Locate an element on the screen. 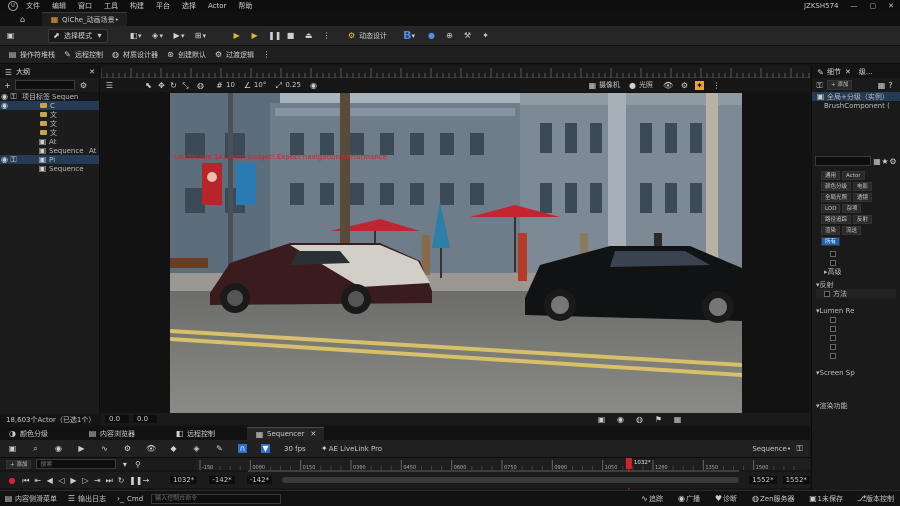 This screenshot has height=506, width=900. view-mode-icon: ▣ is located at coordinates (601, 419).